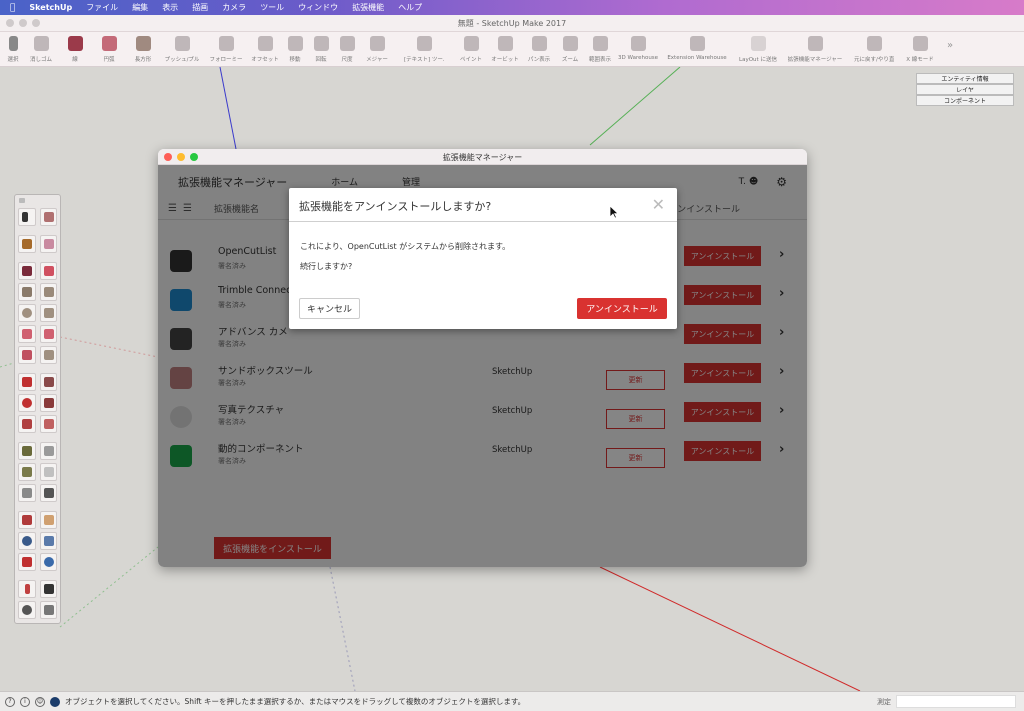  Describe the element at coordinates (102, 7) in the screenshot. I see `menu-file: ファイル` at that location.